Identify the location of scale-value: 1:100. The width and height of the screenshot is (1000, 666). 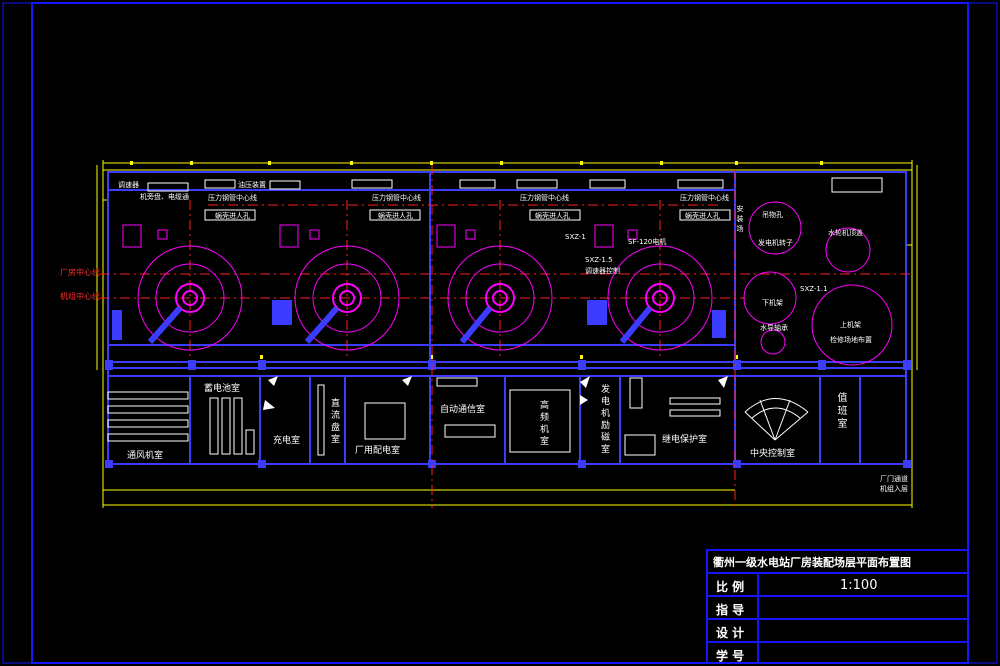
(859, 585).